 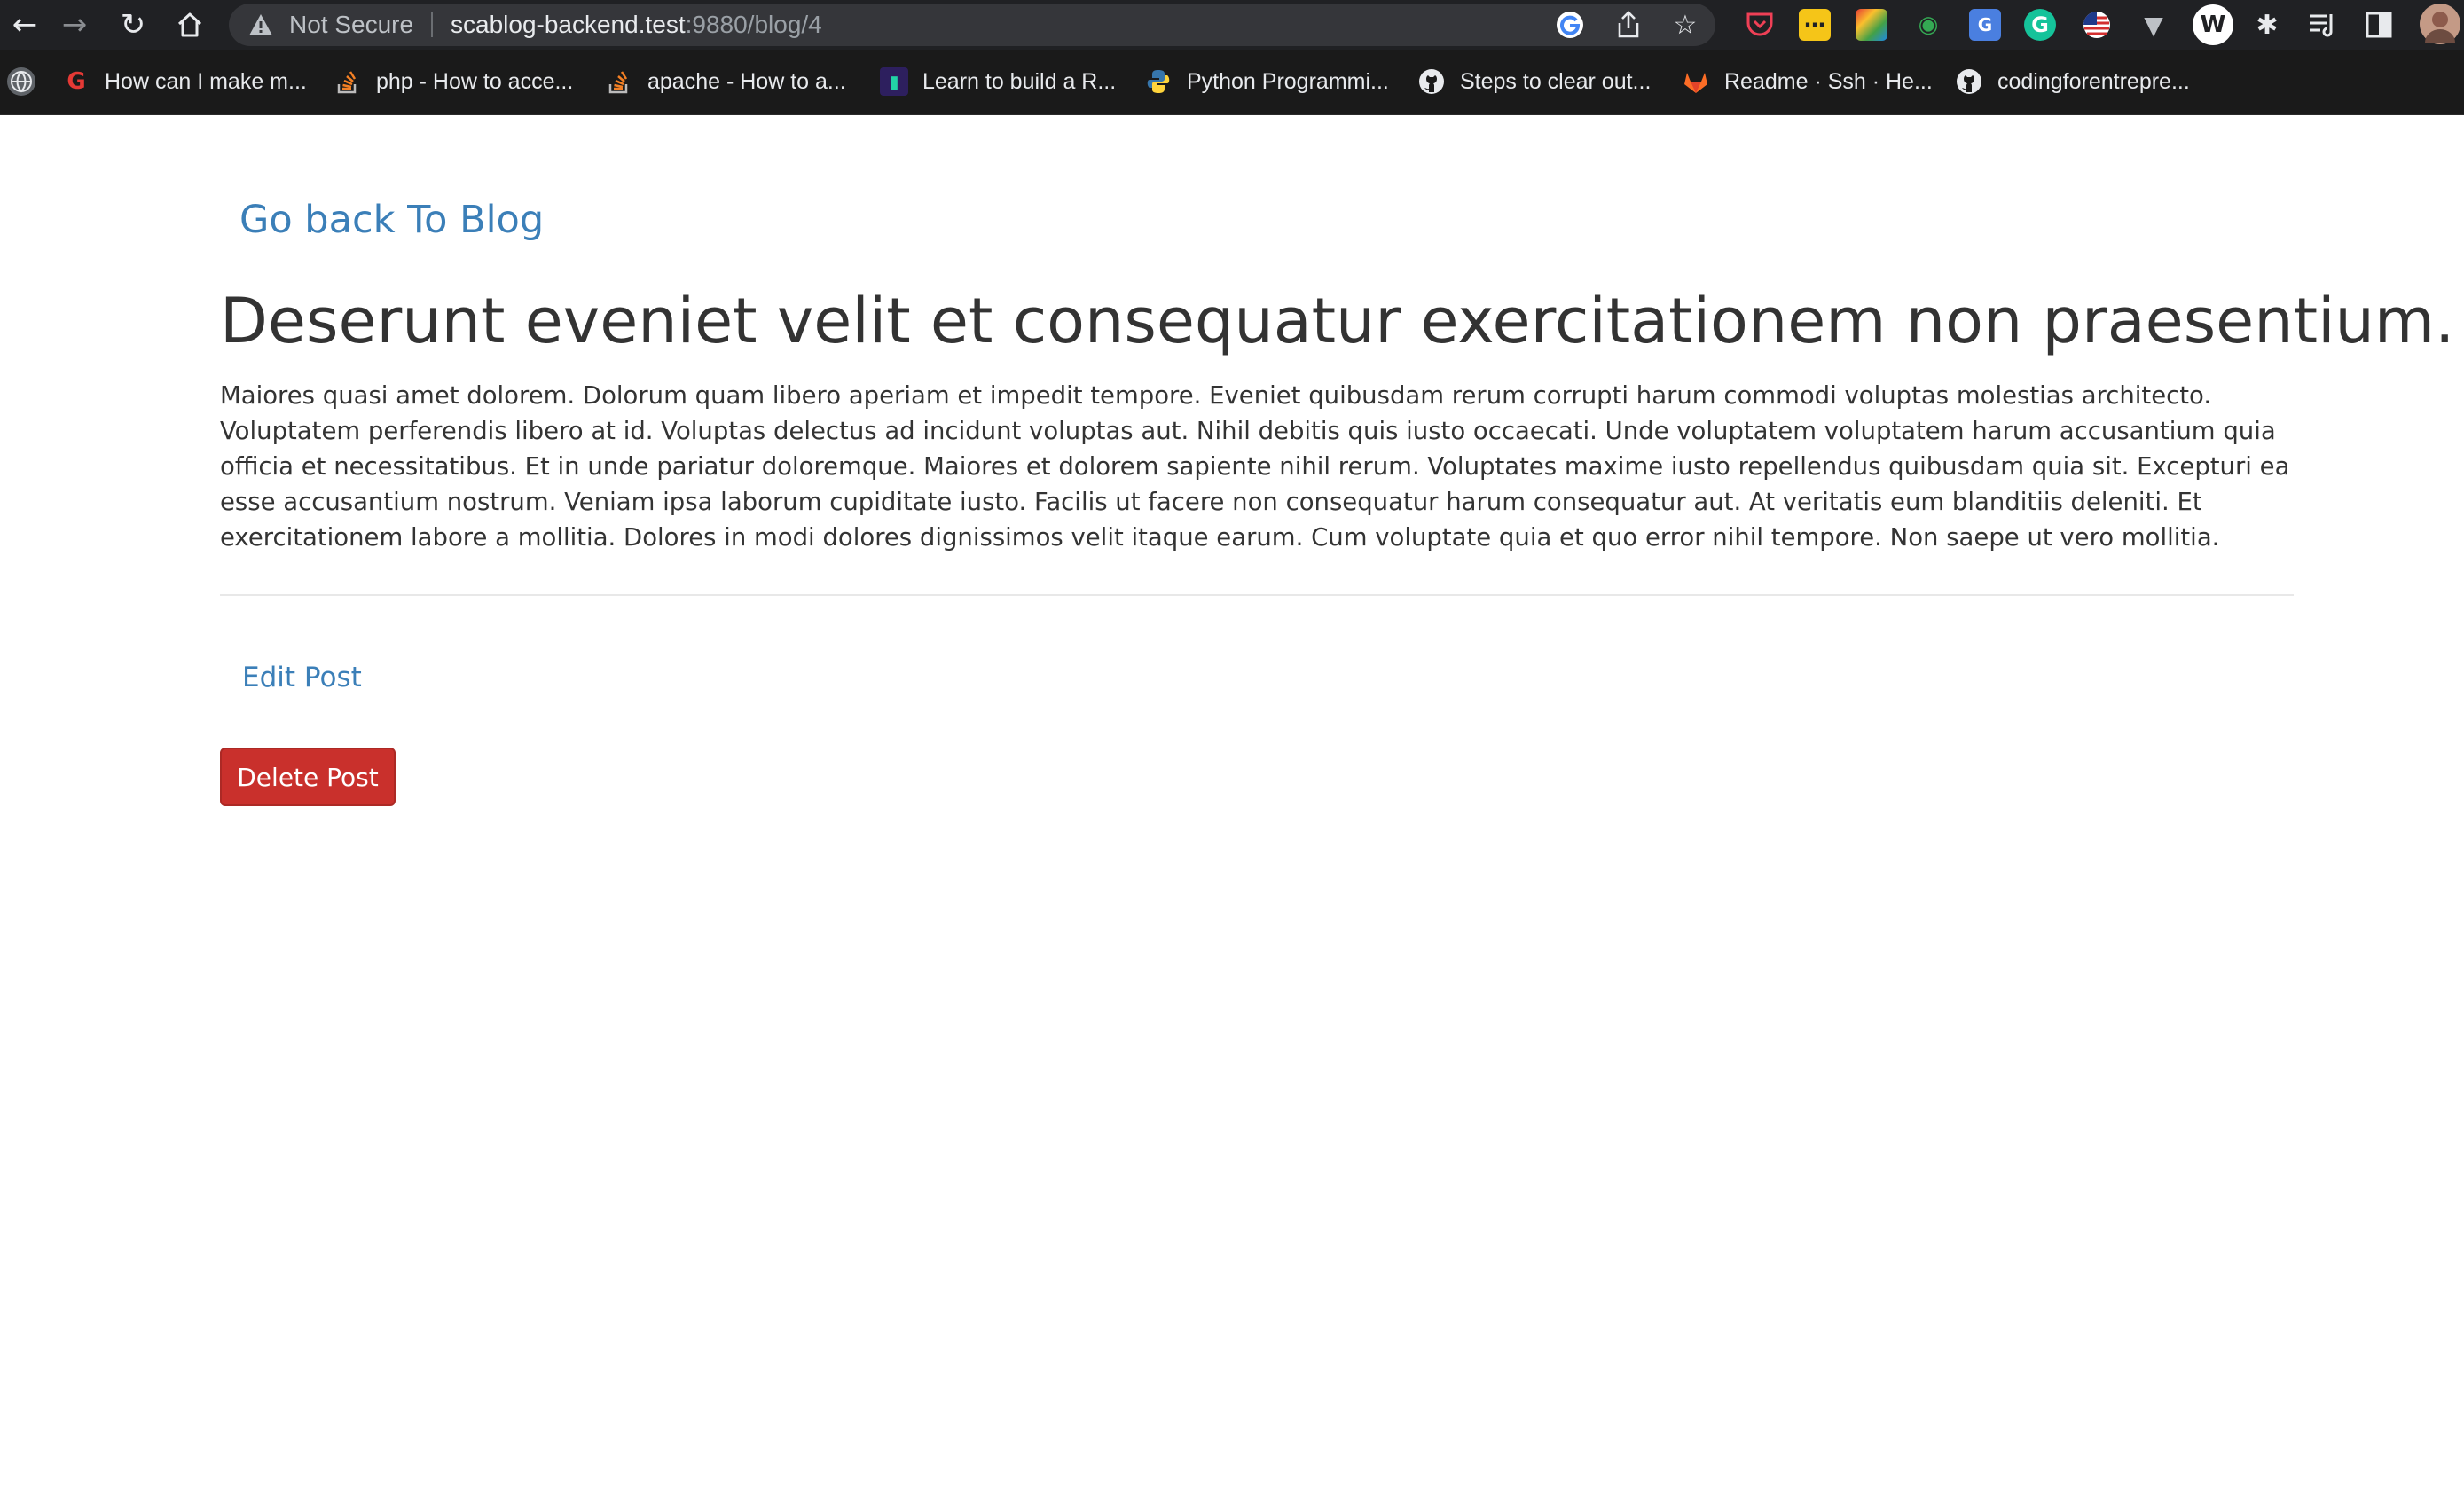 I want to click on grammarly-extension-icon: G, so click(x=2040, y=25).